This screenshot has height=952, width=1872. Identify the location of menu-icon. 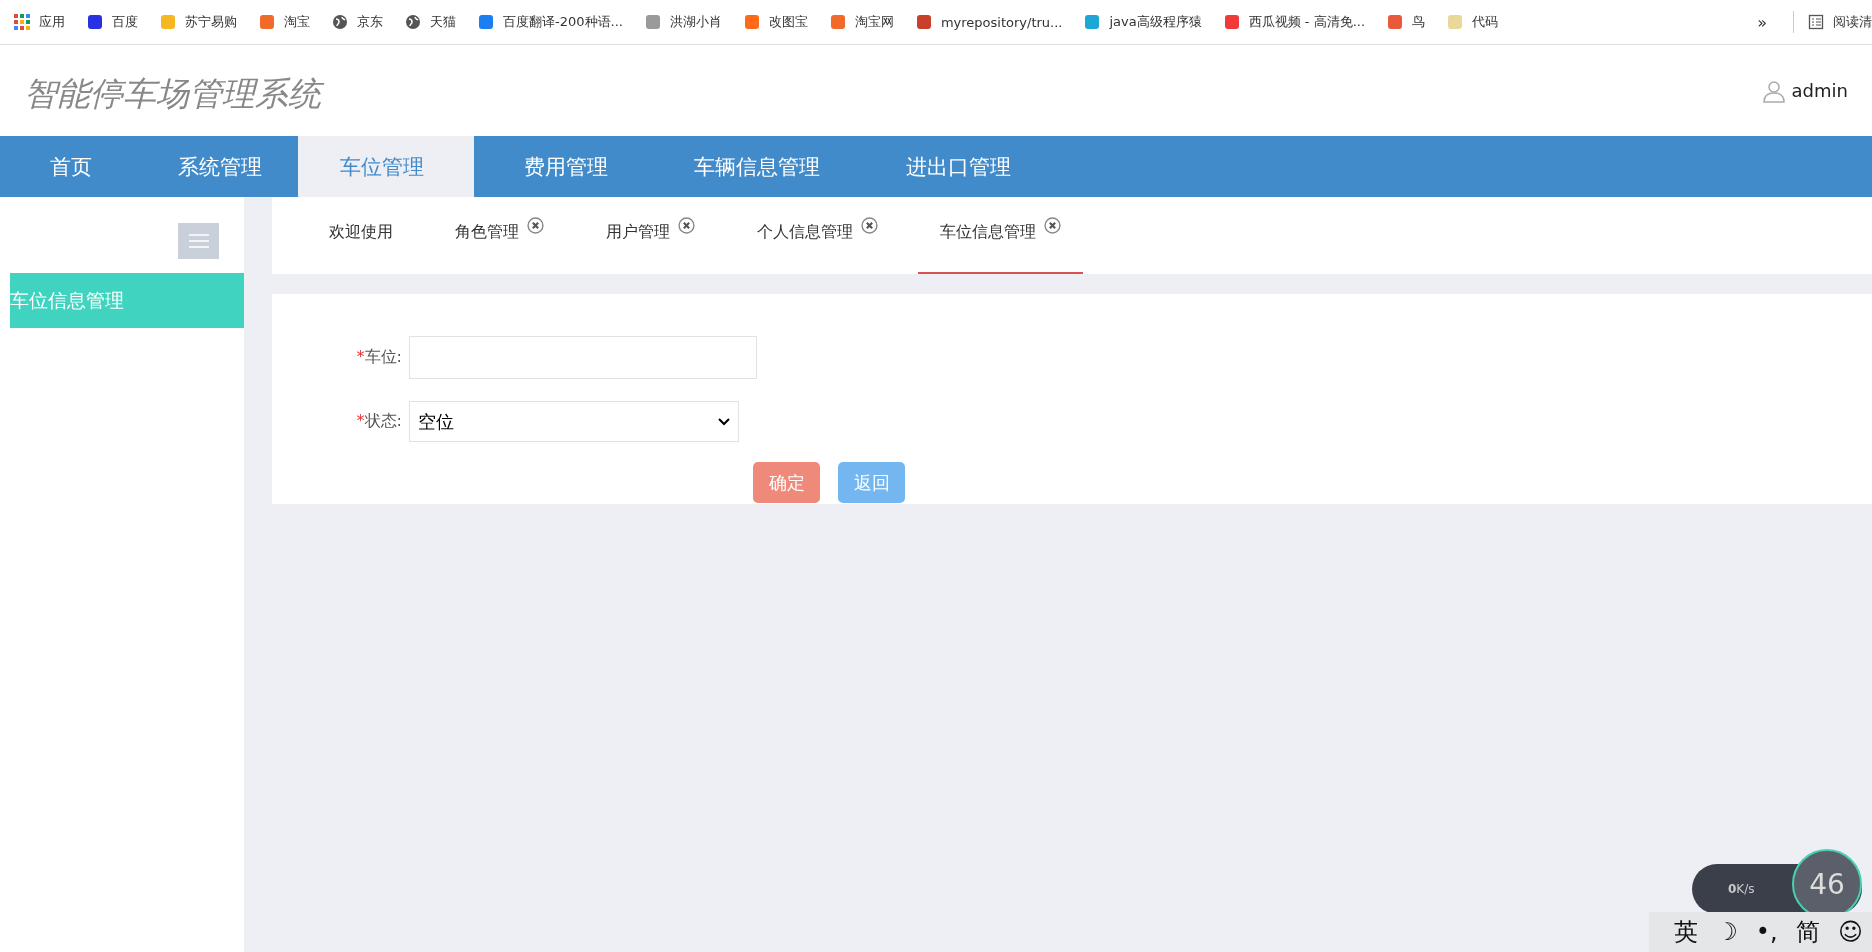
(198, 241).